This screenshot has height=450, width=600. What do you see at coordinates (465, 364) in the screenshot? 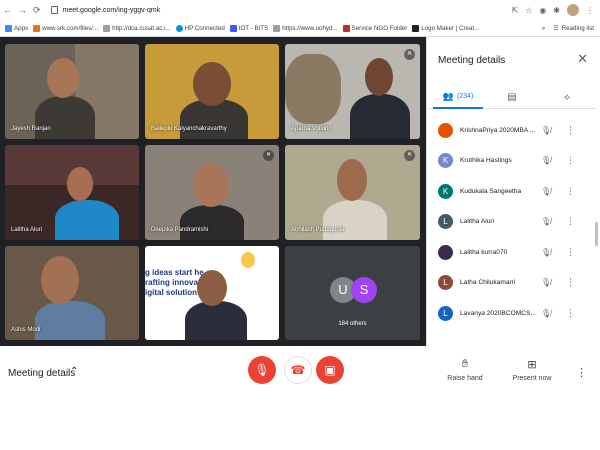
I see `hand-icon: ✋︎` at bounding box center [465, 364].